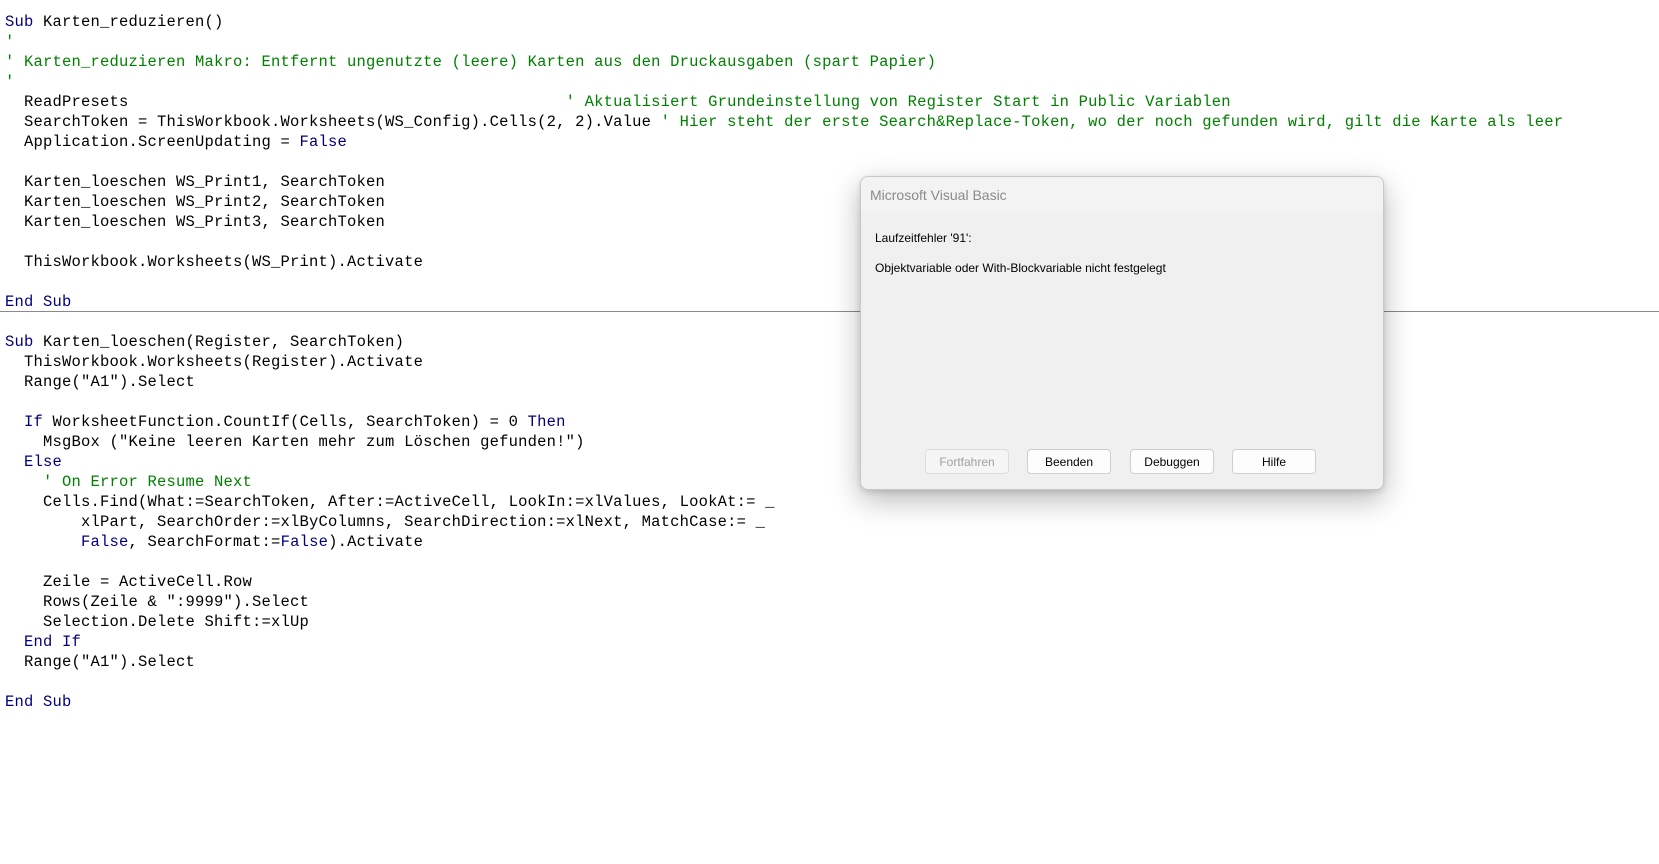  I want to click on code-line: Karten_loeschen WS_Print2, SearchToken, so click(195, 202).